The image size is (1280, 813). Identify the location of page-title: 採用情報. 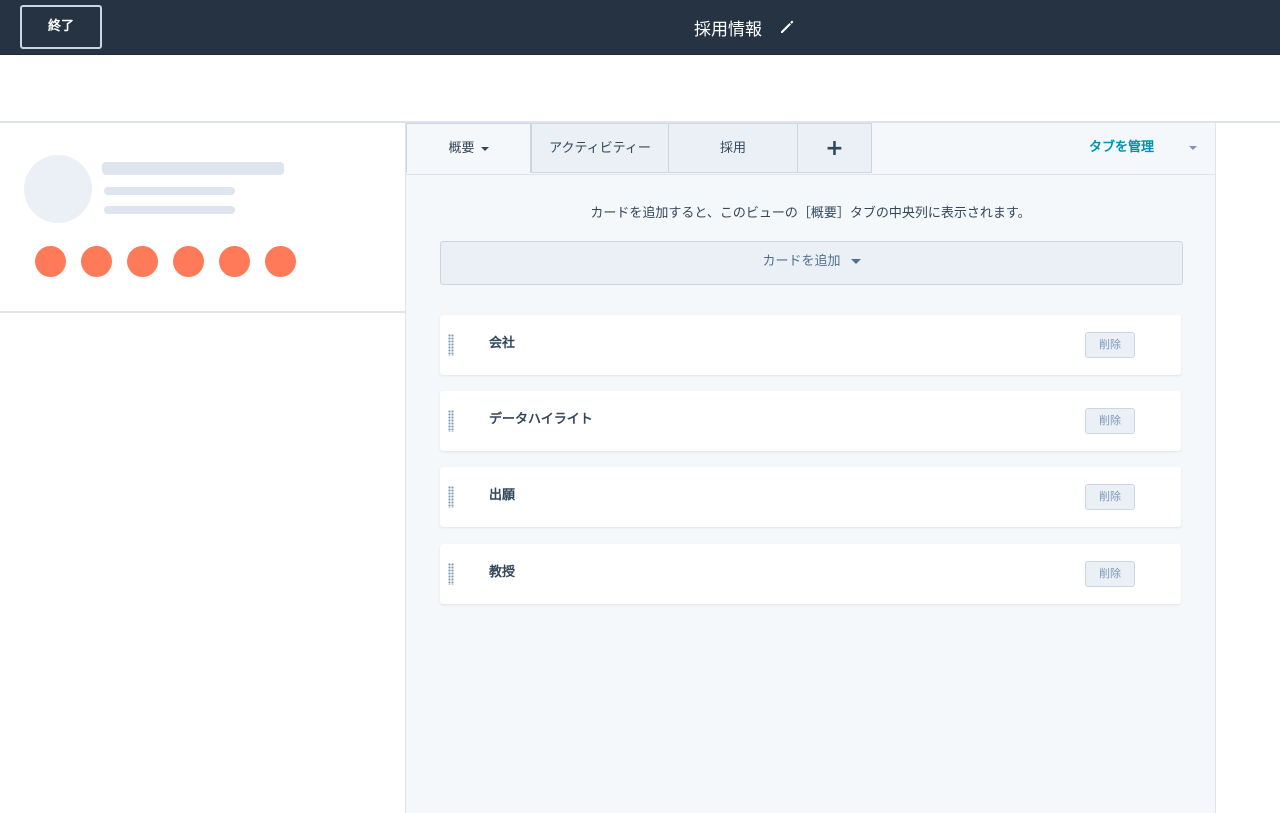
(728, 29).